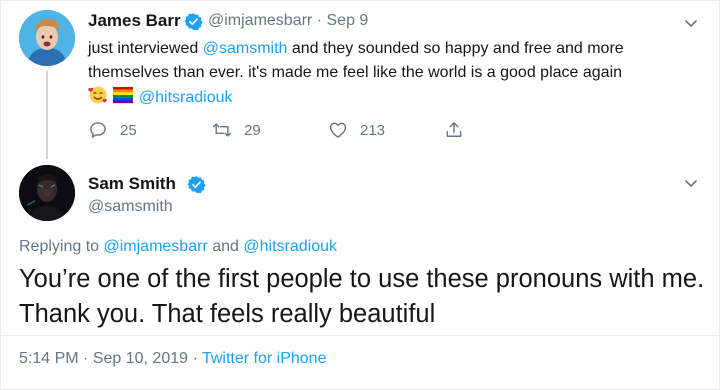  I want to click on retweet-icon, so click(222, 130).